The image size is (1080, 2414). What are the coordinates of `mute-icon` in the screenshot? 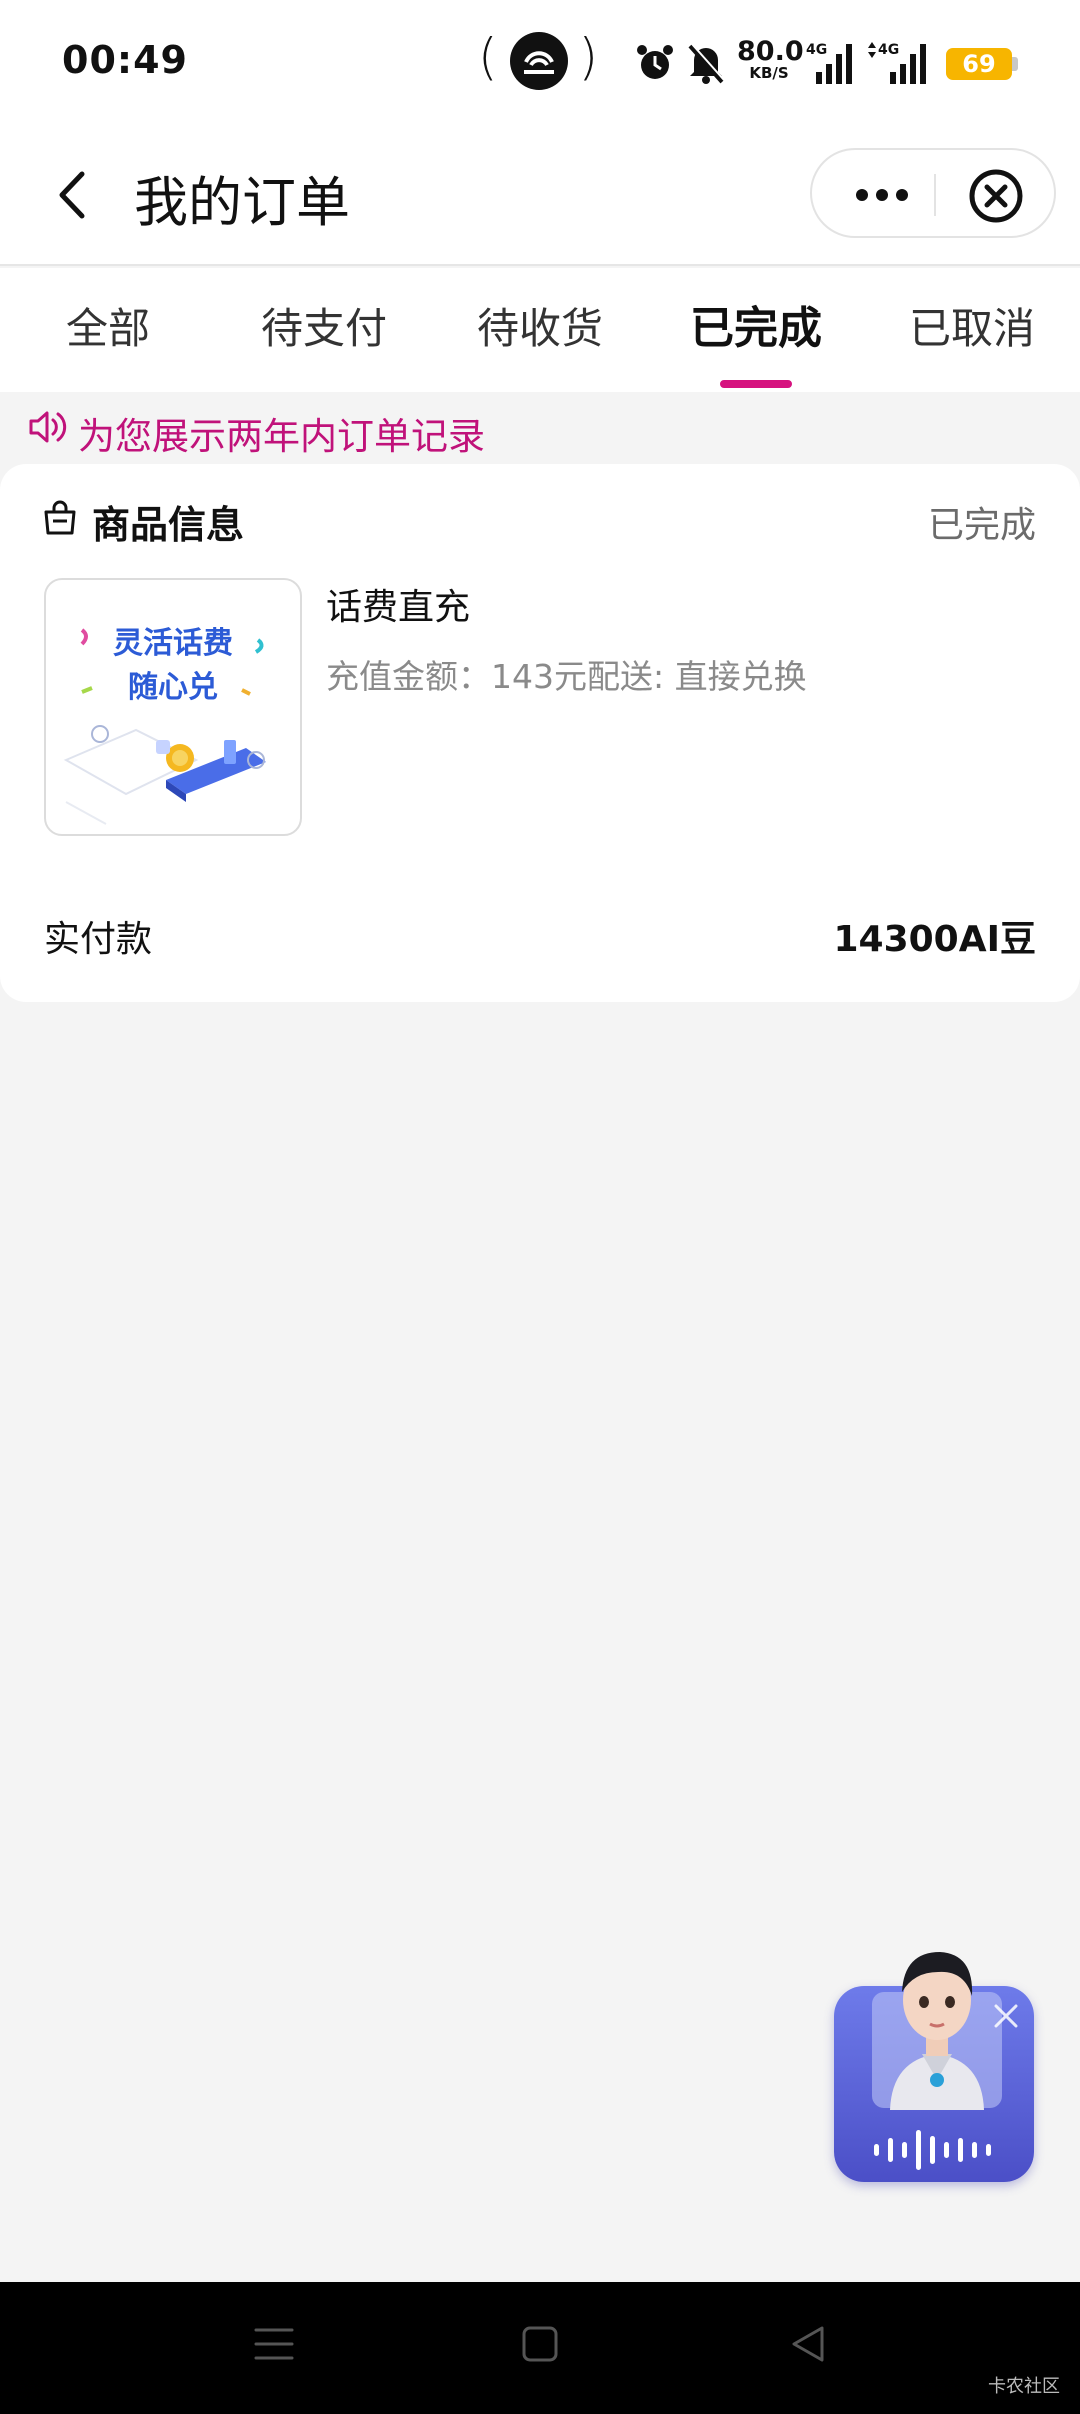 It's located at (706, 63).